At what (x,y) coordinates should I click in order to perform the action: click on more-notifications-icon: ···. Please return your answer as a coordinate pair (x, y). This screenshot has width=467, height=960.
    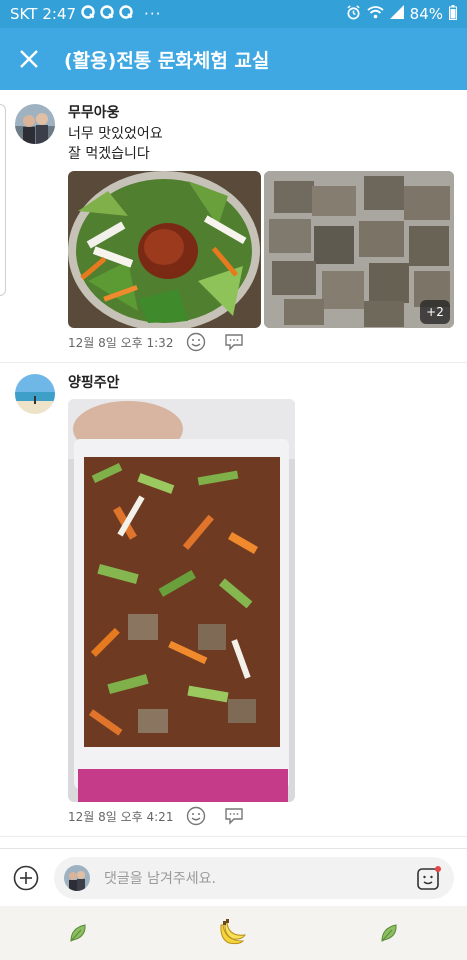
    Looking at the image, I should click on (153, 14).